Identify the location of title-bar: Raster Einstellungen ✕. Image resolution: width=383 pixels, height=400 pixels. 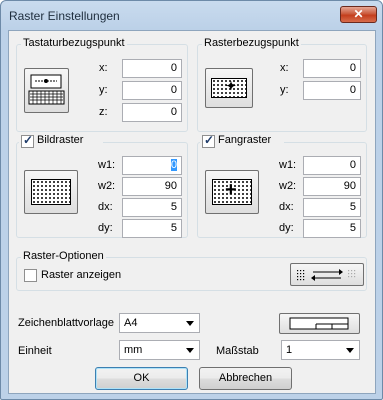
(191, 15).